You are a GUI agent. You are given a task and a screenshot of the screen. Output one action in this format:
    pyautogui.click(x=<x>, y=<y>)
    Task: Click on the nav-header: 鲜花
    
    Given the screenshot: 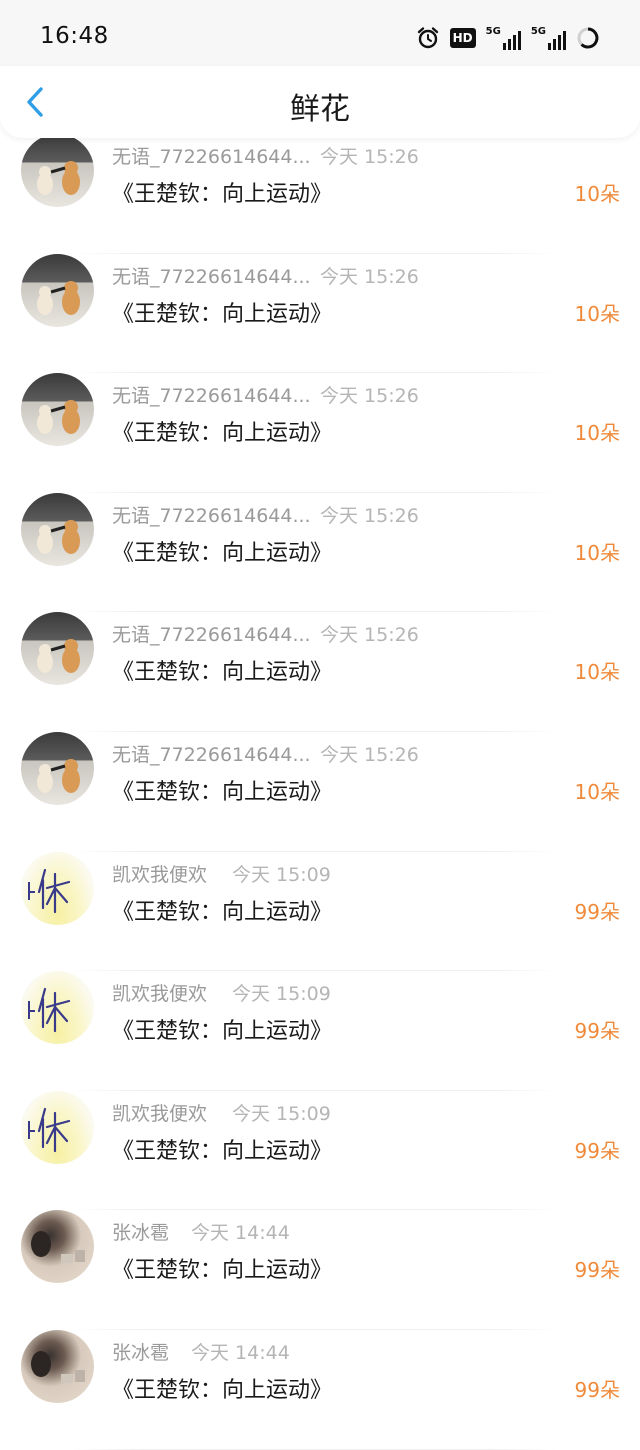 What is the action you would take?
    pyautogui.click(x=320, y=102)
    